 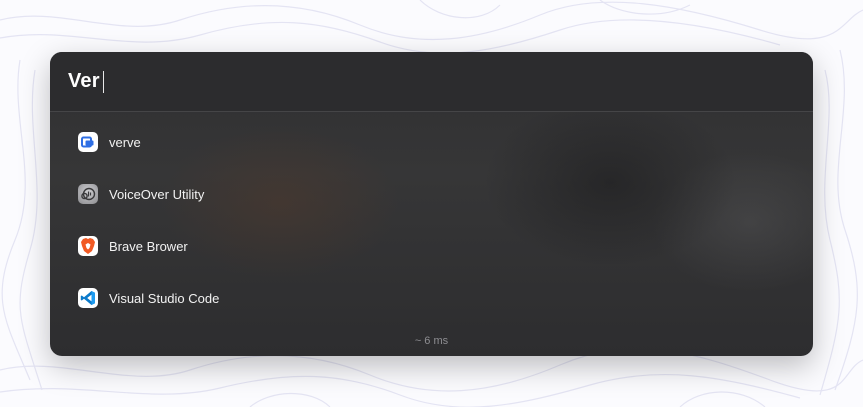 What do you see at coordinates (88, 246) in the screenshot?
I see `brave-browser-icon` at bounding box center [88, 246].